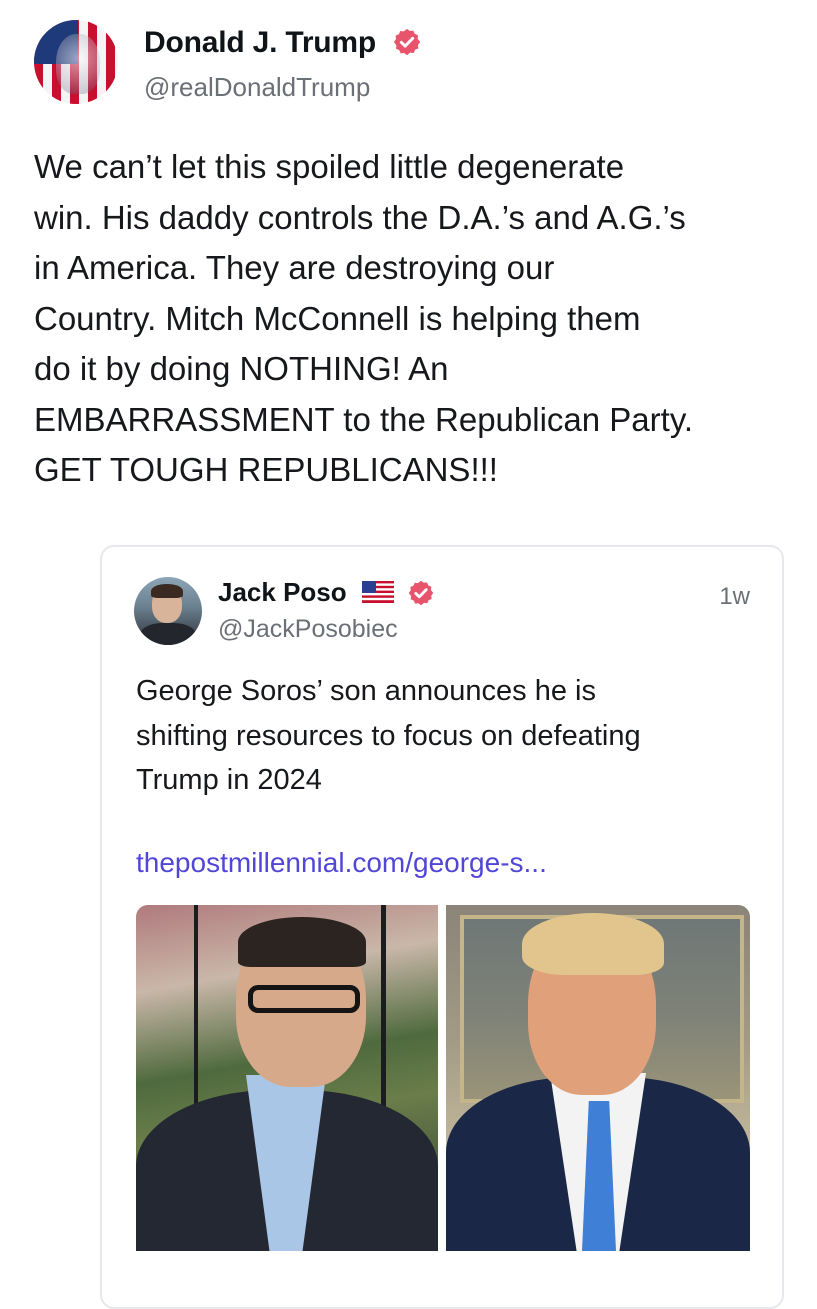  I want to click on post-header: Donald J. Trump @realDonaldTrump, so click(414, 63).